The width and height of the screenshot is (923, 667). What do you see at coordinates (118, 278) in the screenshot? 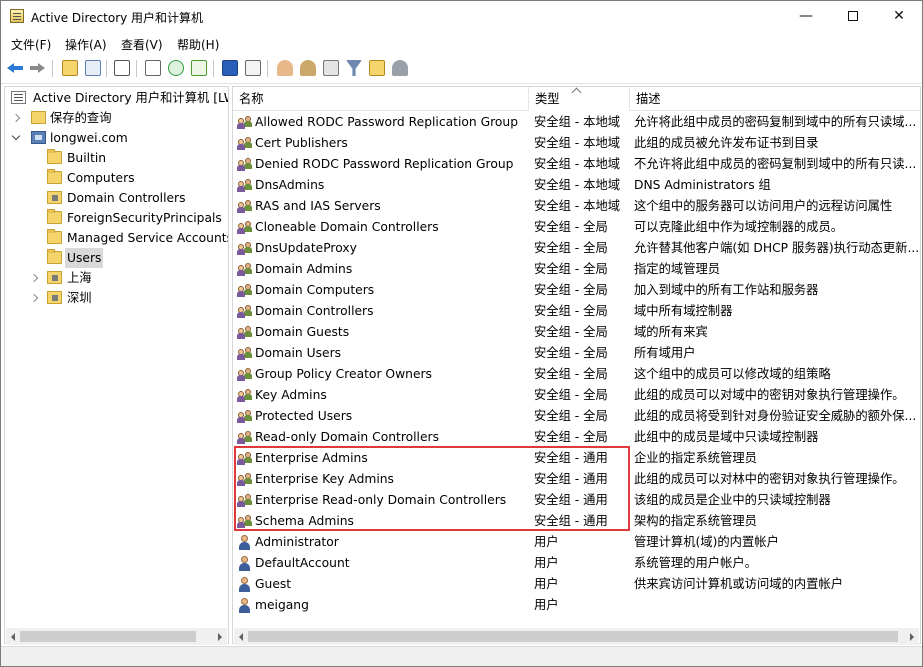
I see `tree-item-shanghai: 上海` at bounding box center [118, 278].